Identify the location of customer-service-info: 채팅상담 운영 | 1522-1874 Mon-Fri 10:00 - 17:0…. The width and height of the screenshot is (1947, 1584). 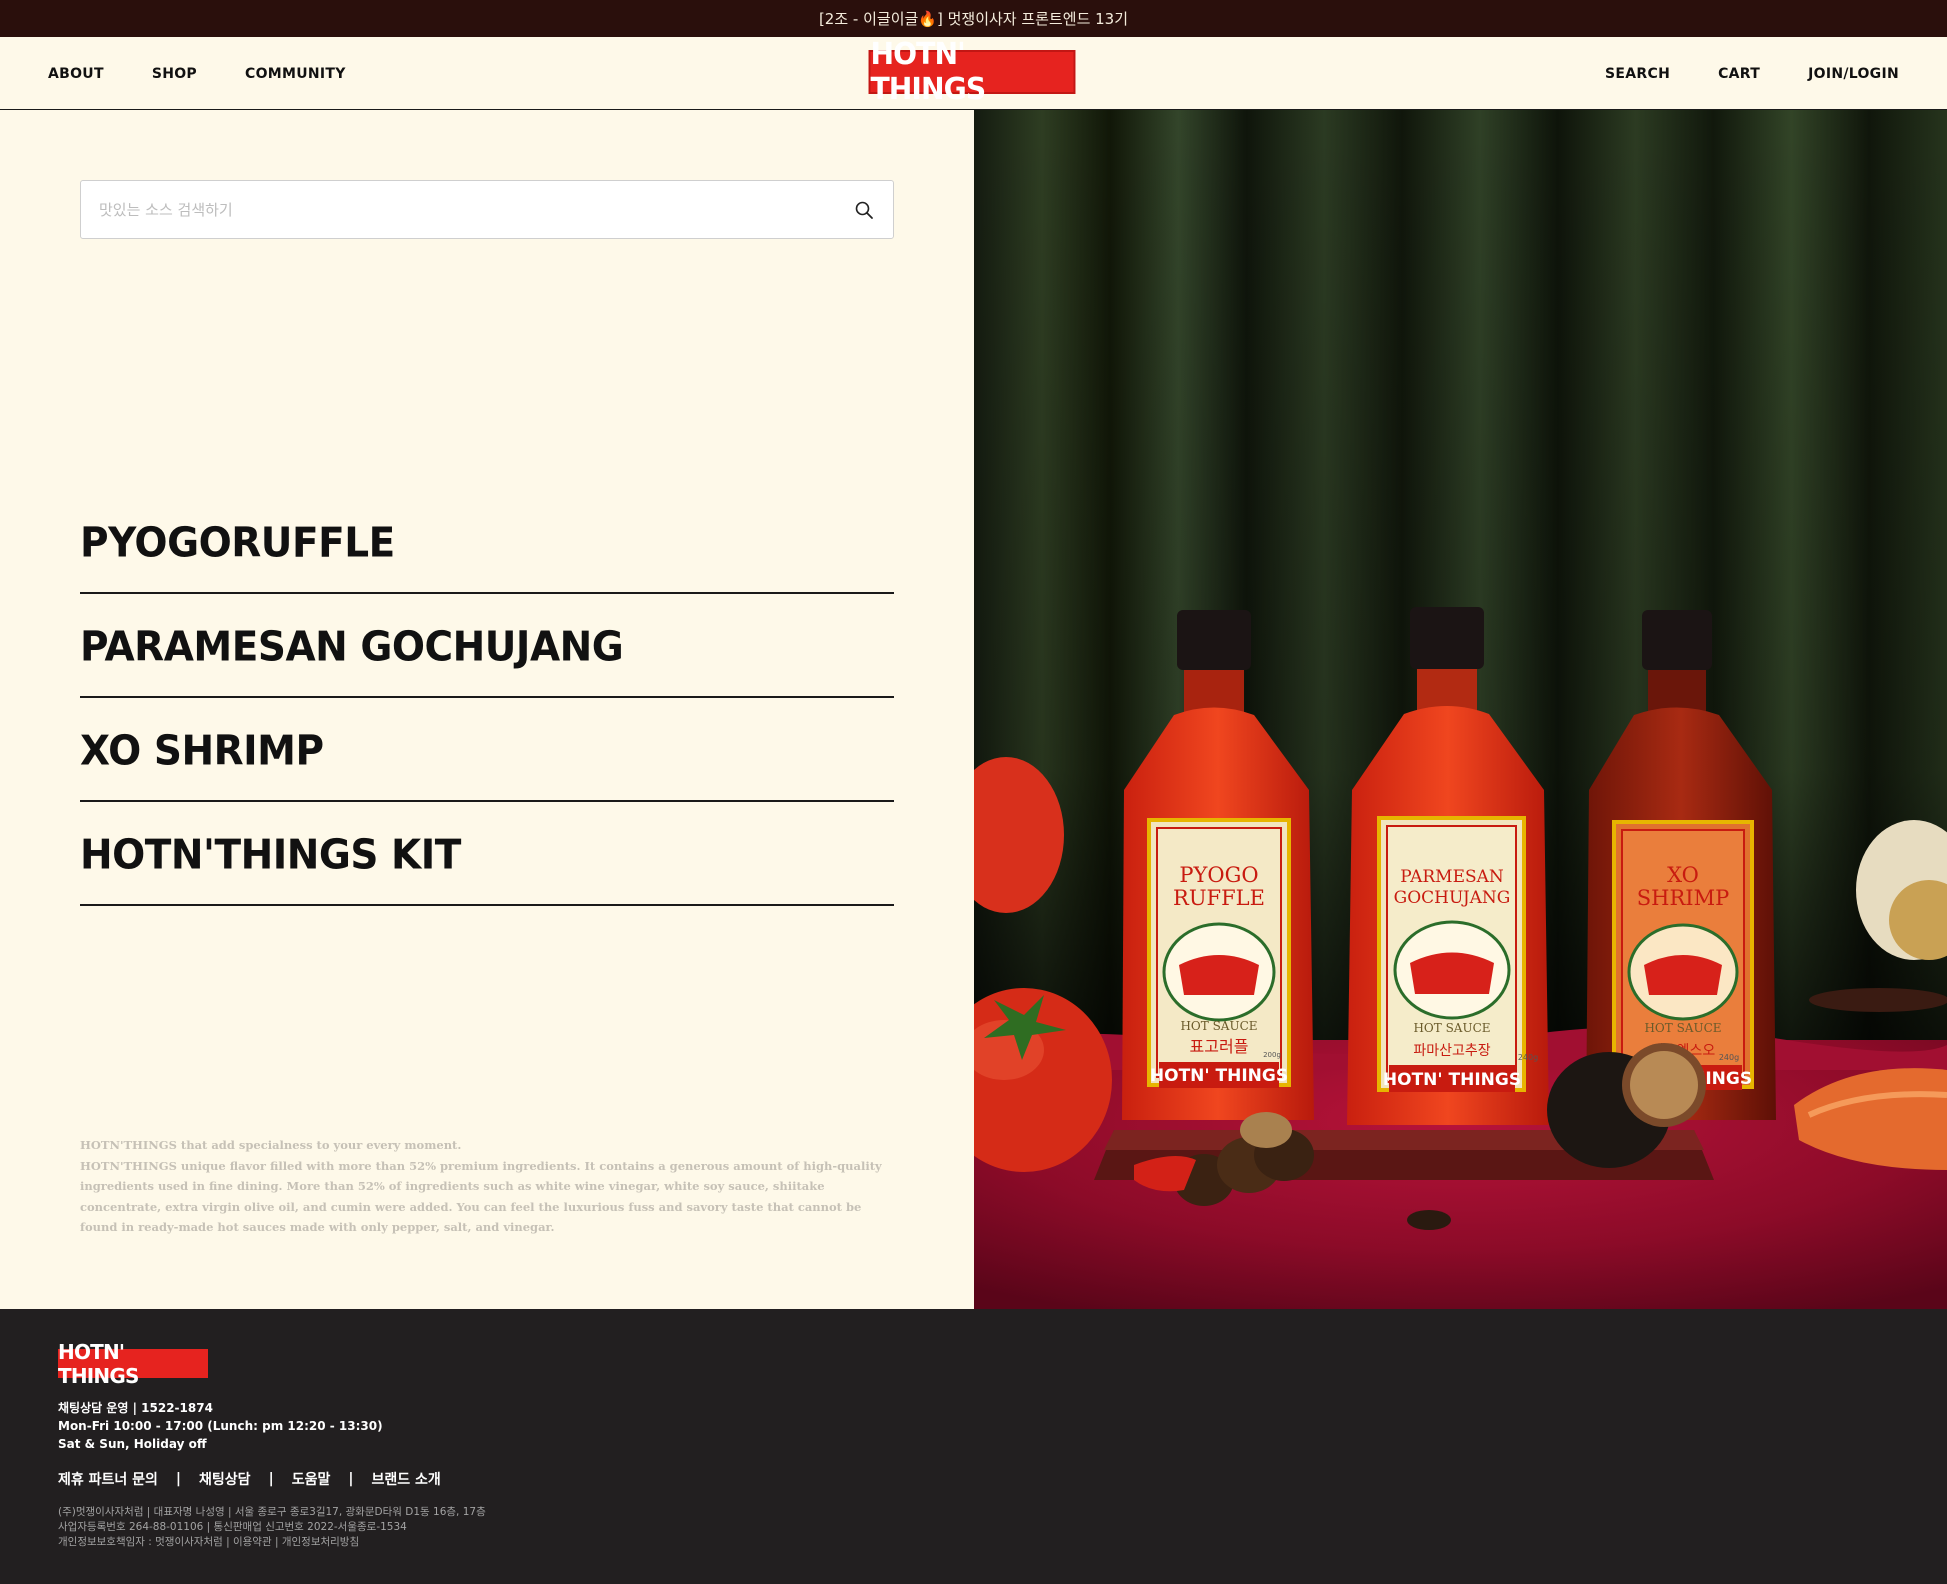
(220, 1426).